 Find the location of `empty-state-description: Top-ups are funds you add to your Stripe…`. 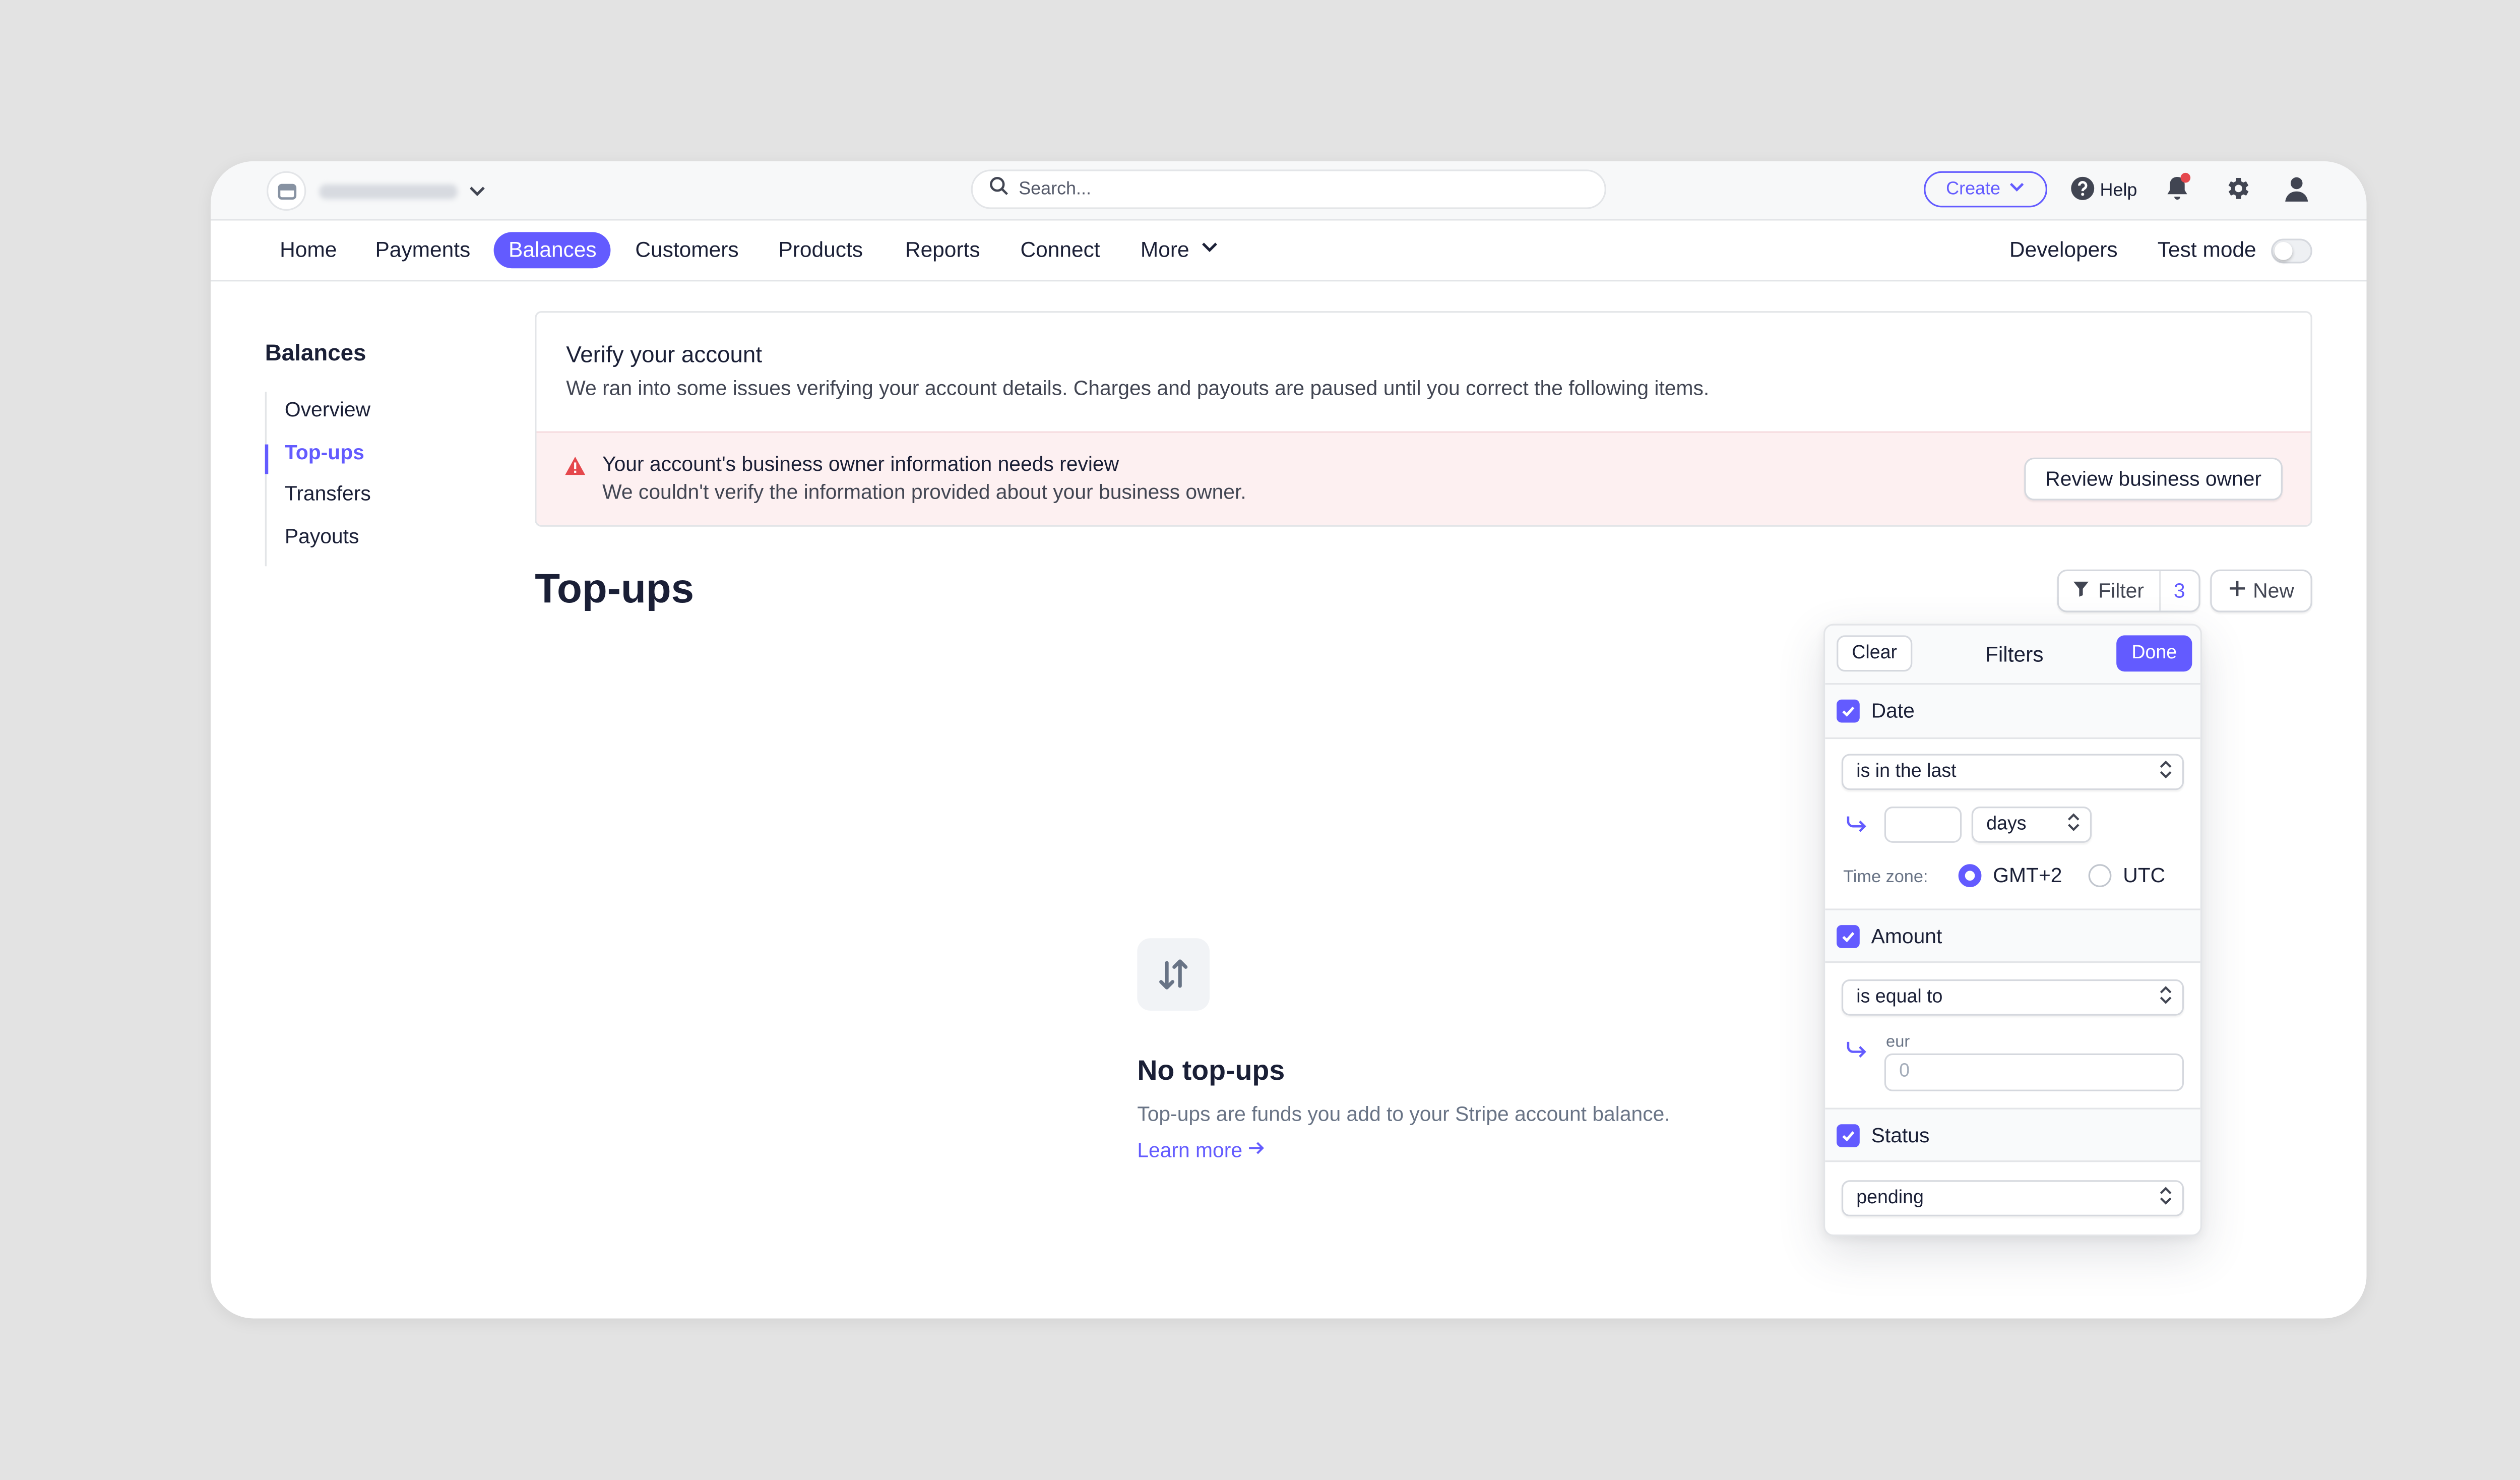

empty-state-description: Top-ups are funds you add to your Stripe… is located at coordinates (1403, 1114).